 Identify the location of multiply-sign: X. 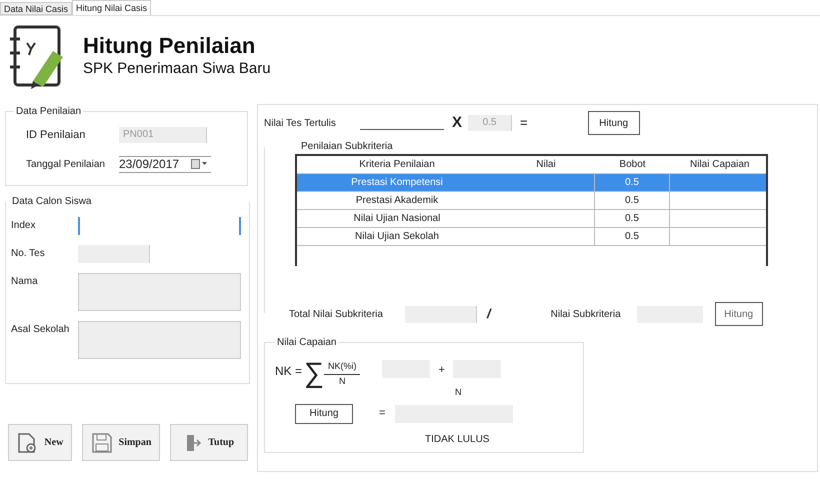
(457, 122).